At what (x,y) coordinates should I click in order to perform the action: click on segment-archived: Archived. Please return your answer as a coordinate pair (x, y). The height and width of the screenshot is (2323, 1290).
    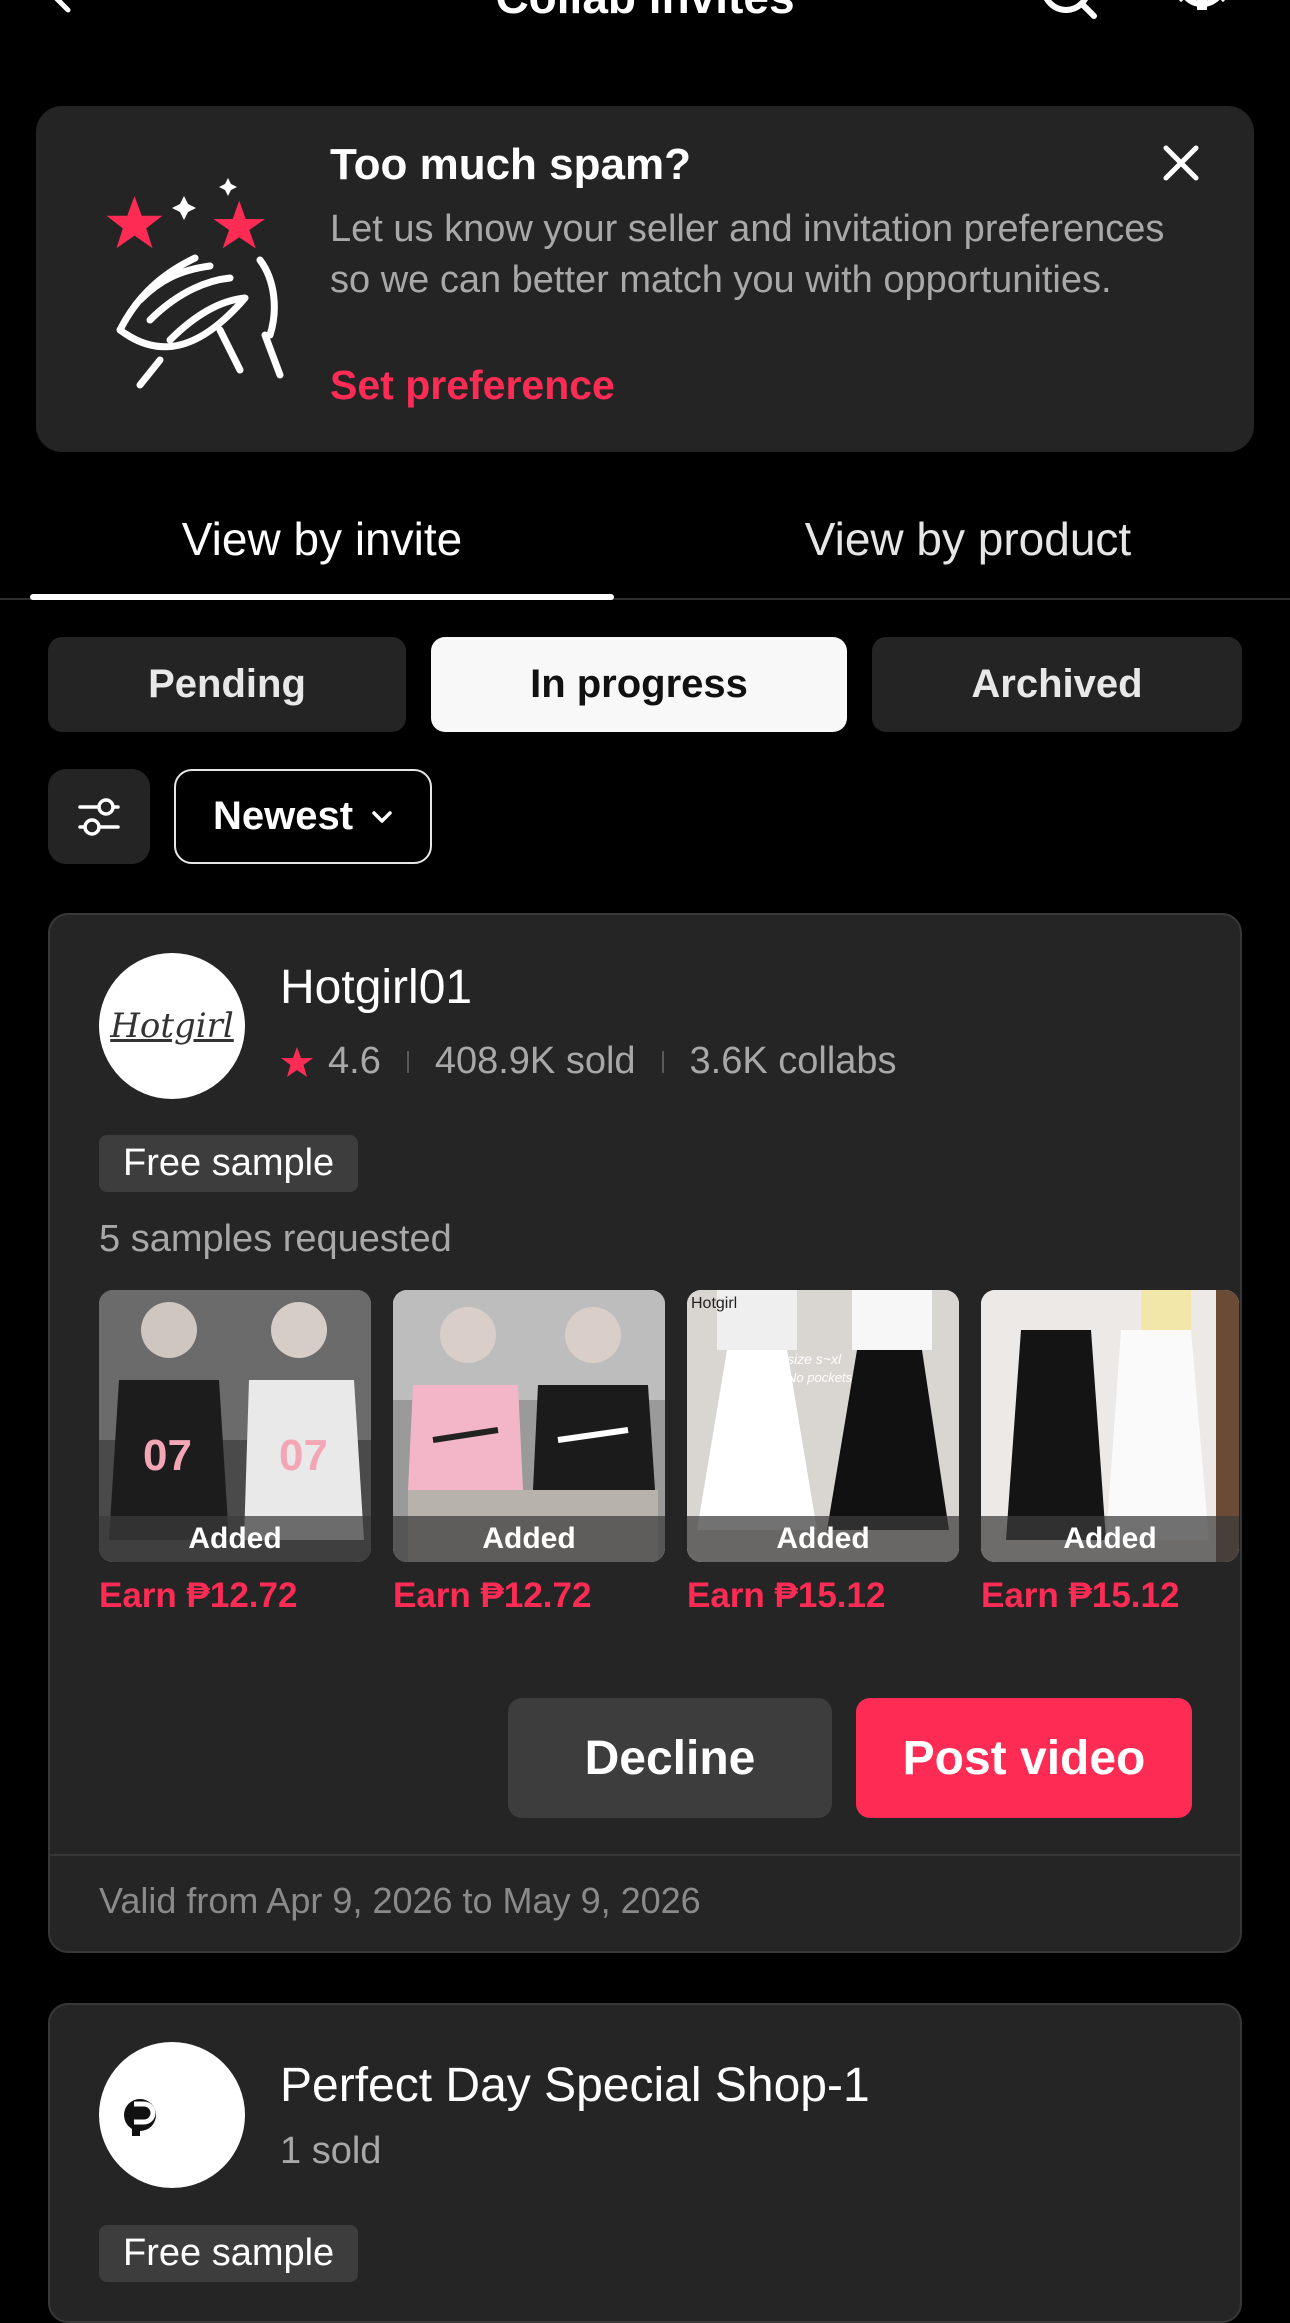
    Looking at the image, I should click on (1057, 684).